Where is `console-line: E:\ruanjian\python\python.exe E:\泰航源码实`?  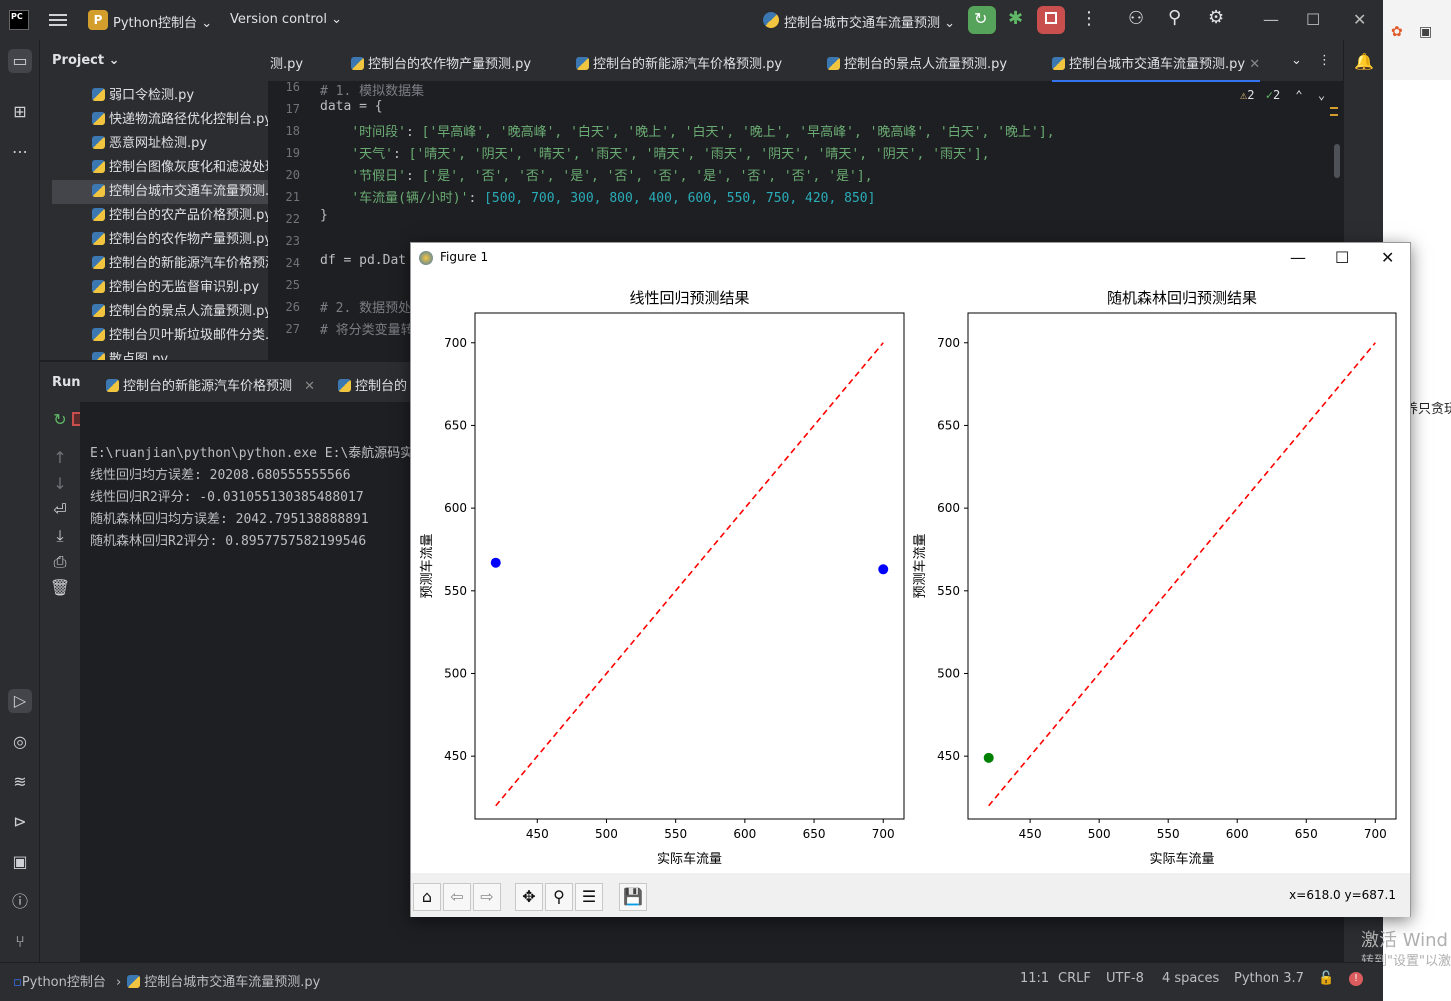 console-line: E:\ruanjian\python\python.exe E:\泰航源码实 is located at coordinates (252, 453).